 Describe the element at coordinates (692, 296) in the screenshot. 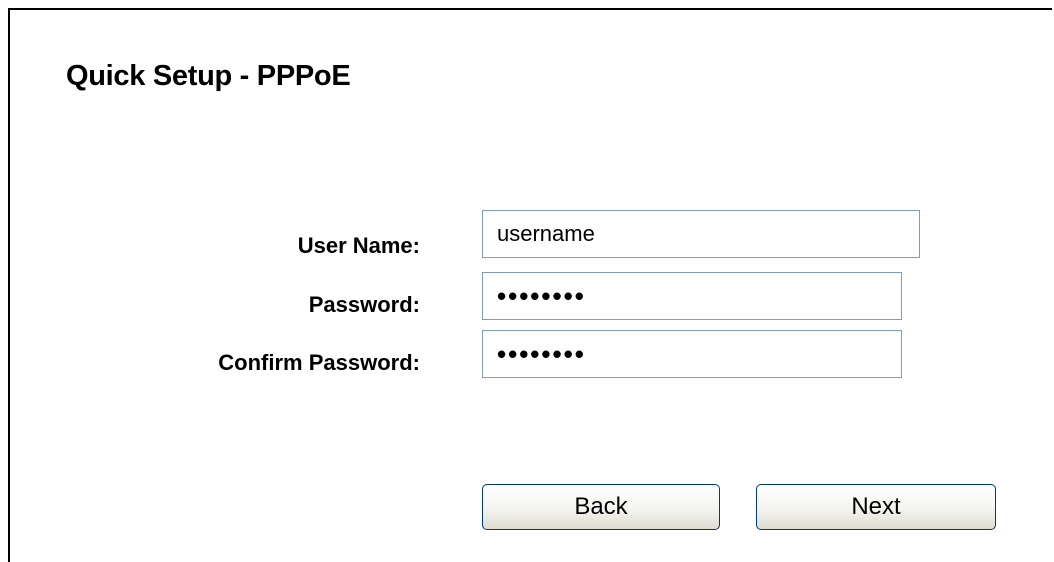

I see `password-input` at that location.